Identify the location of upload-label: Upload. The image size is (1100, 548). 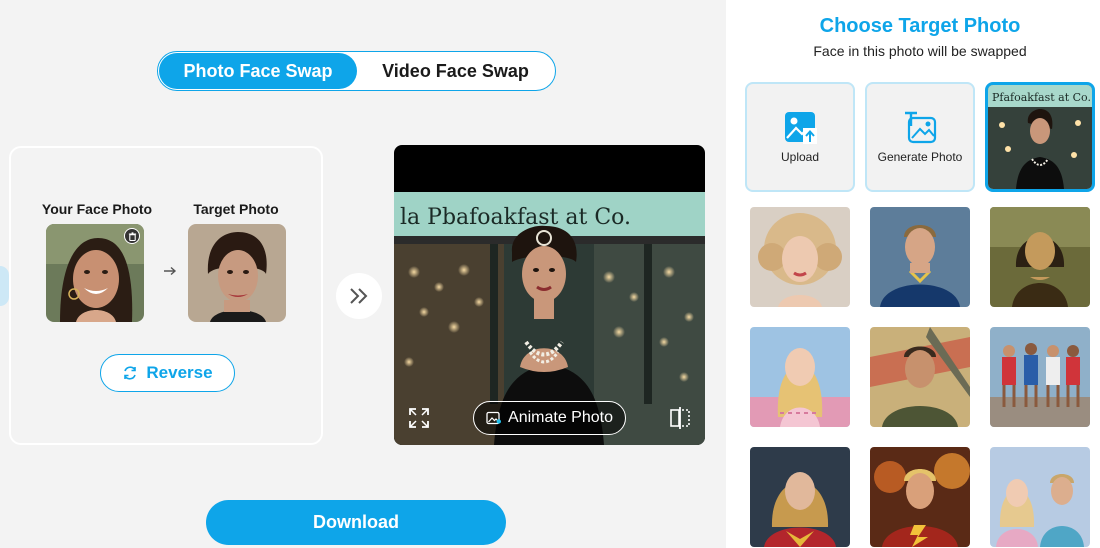
(800, 157).